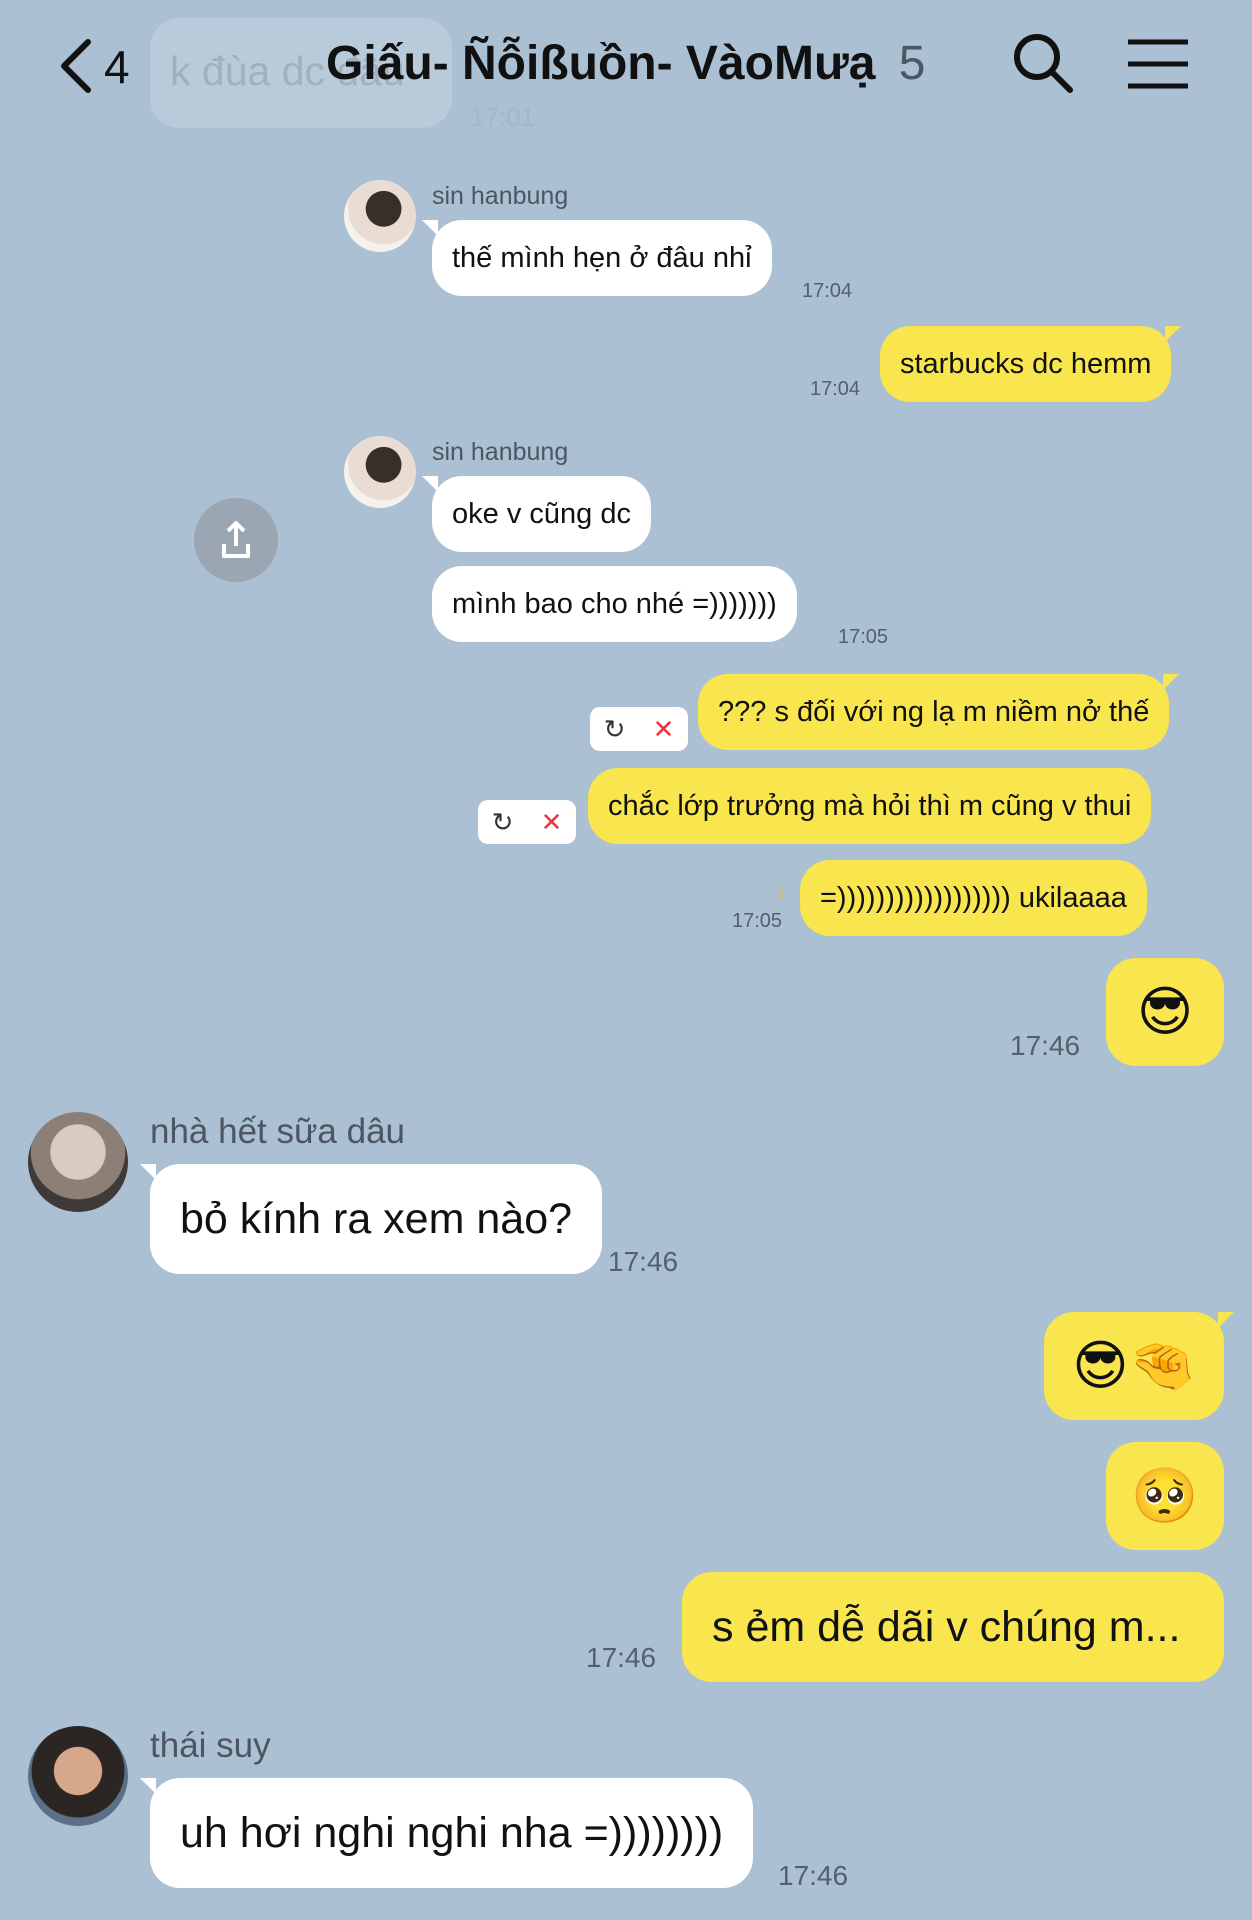 This screenshot has width=1252, height=1920. What do you see at coordinates (452, 1832) in the screenshot?
I see `message-text: uh hơi nghi nghi nha =))))))))` at bounding box center [452, 1832].